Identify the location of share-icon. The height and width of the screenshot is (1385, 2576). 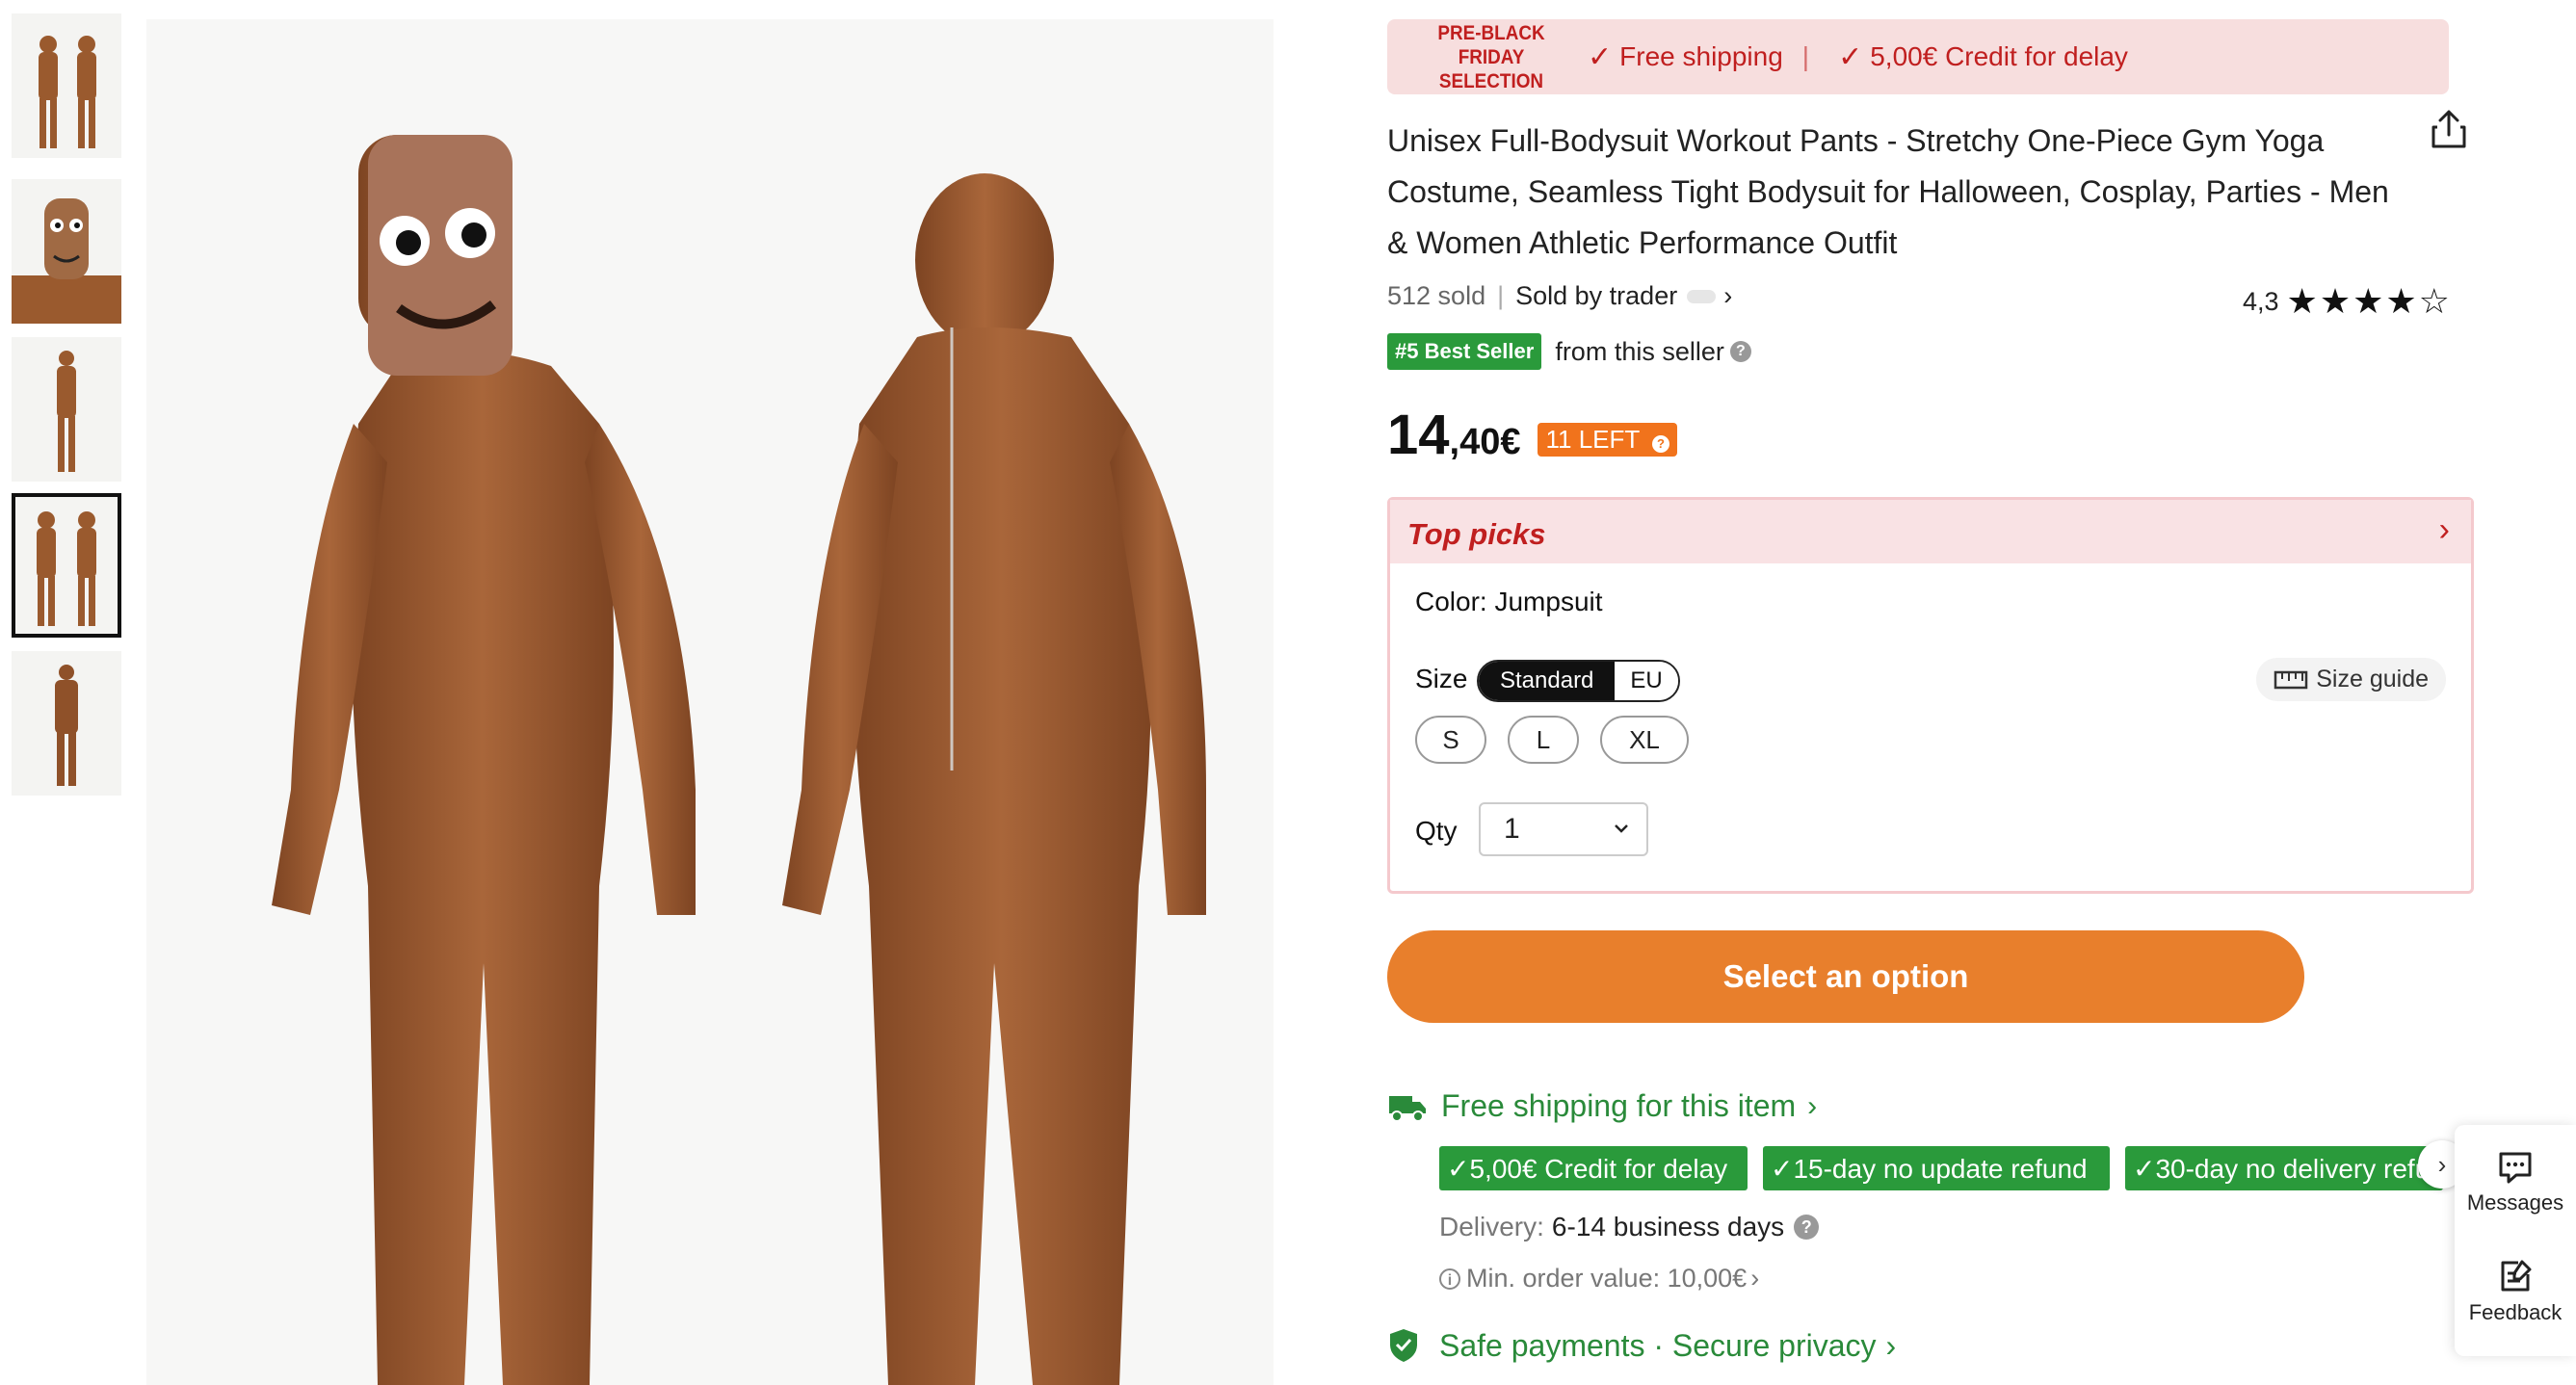
(2449, 129).